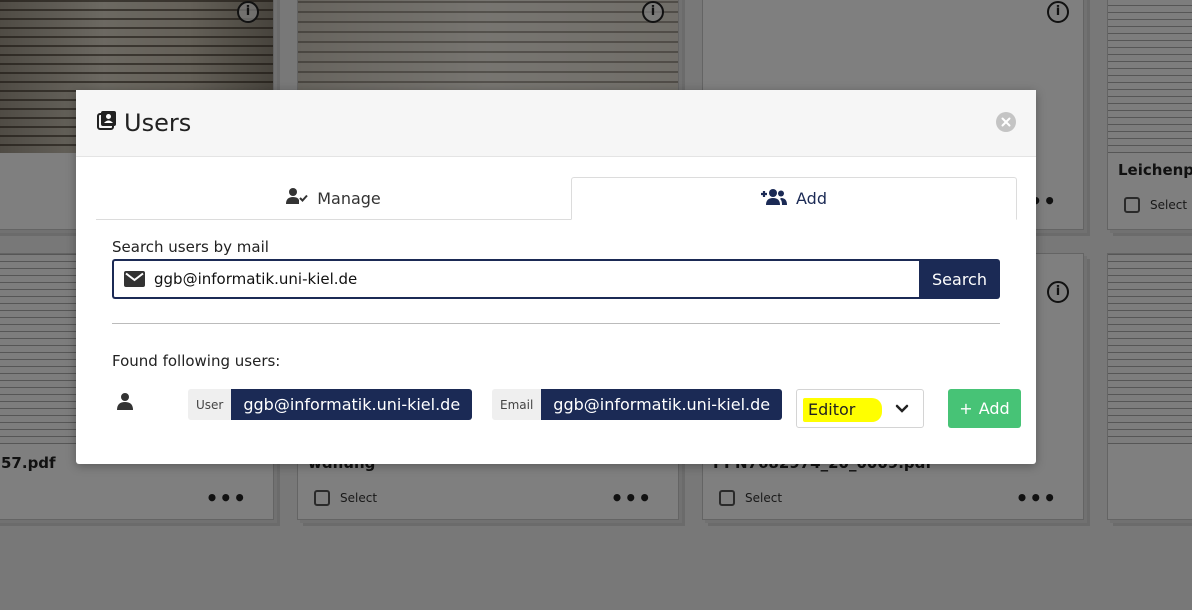 Image resolution: width=1192 pixels, height=610 pixels. Describe the element at coordinates (536, 279) in the screenshot. I see `search-input` at that location.